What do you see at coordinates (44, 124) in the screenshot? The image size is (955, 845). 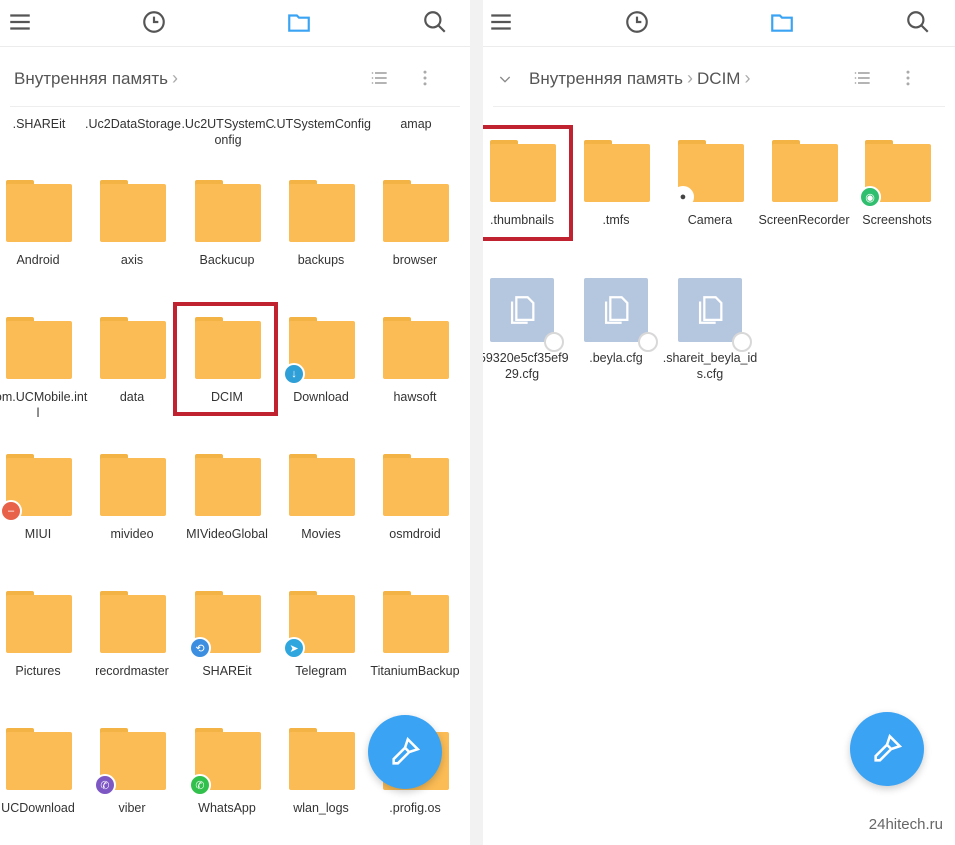 I see `folder-label: .SHAREit` at bounding box center [44, 124].